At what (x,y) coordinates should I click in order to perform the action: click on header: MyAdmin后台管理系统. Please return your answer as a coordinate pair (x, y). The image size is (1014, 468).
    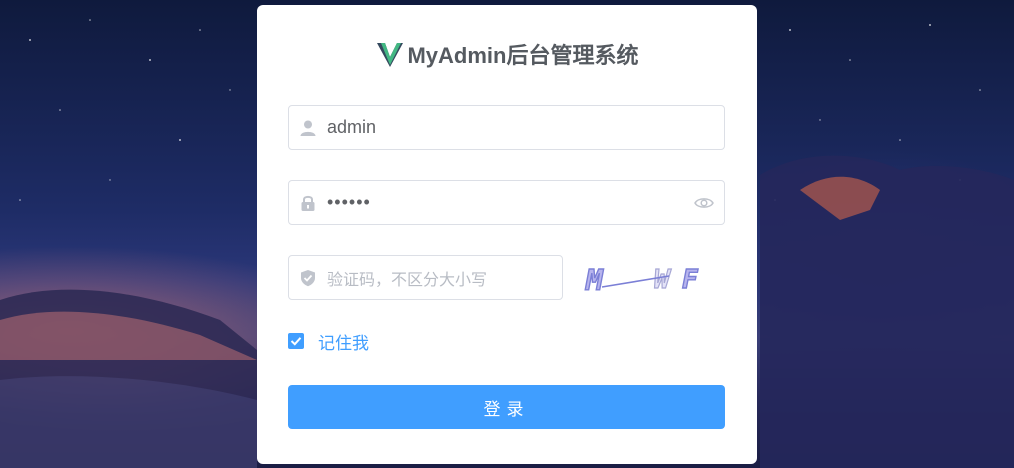
    Looking at the image, I should click on (507, 54).